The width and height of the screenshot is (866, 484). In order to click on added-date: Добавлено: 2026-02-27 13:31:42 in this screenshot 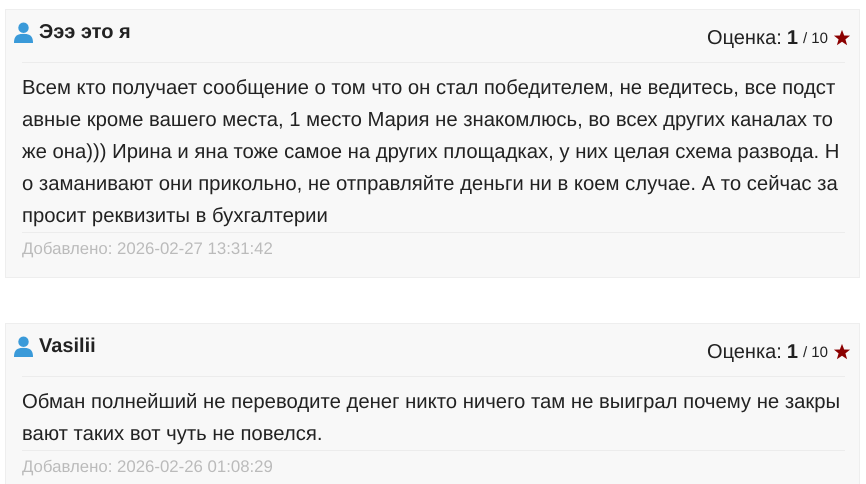, I will do `click(147, 248)`.